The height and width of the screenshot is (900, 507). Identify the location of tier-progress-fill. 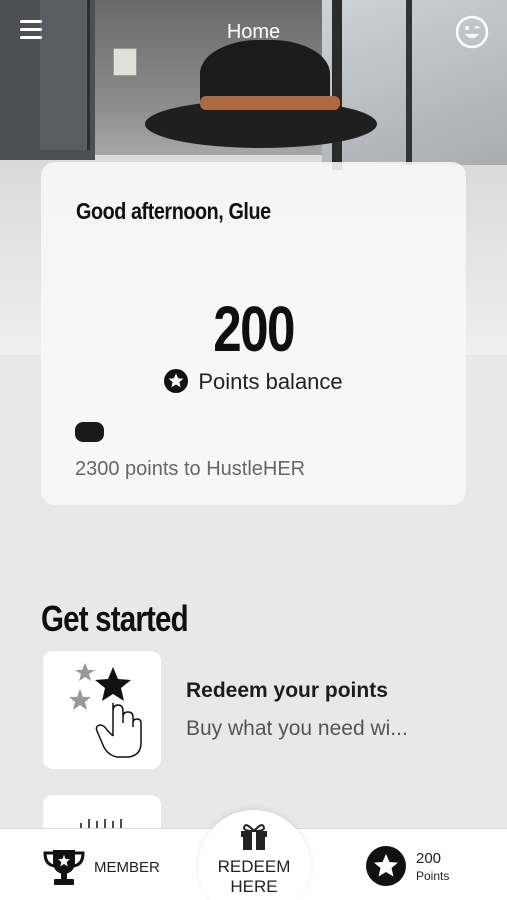
(89, 432).